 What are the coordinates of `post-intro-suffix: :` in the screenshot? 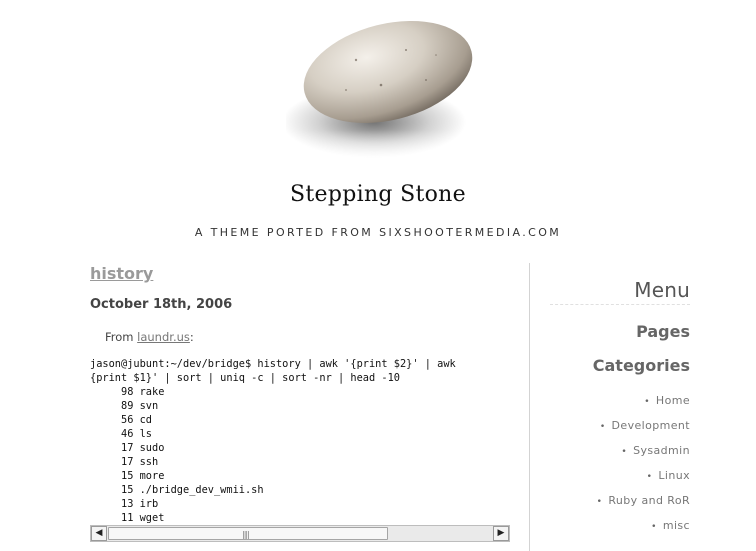 It's located at (191, 337).